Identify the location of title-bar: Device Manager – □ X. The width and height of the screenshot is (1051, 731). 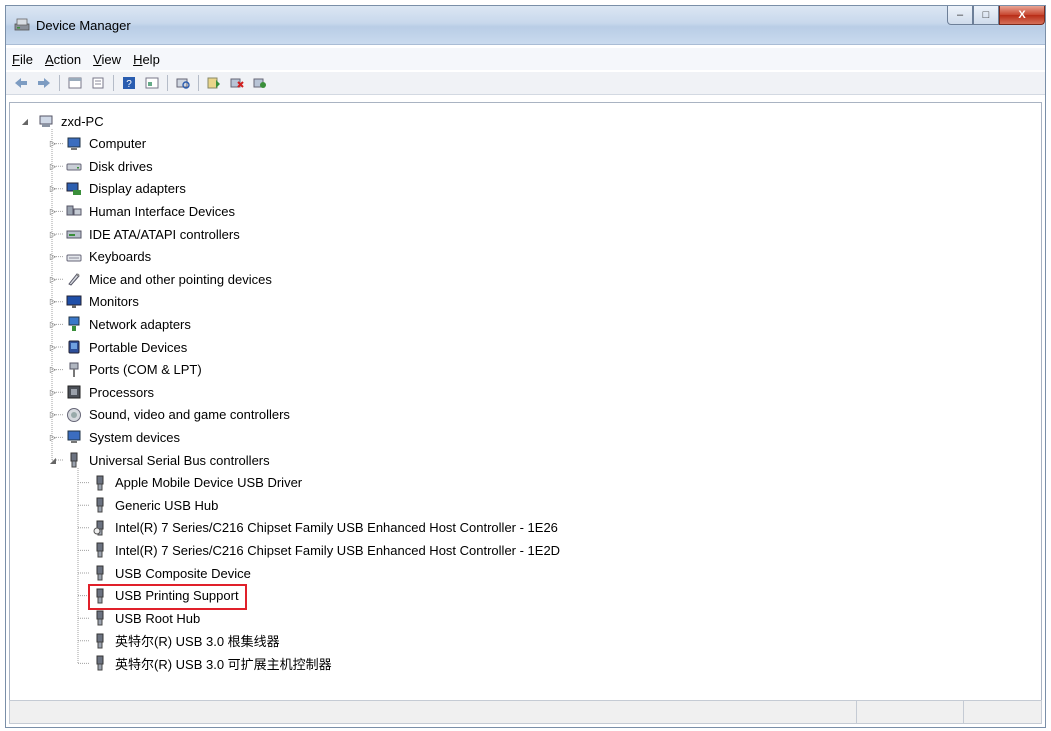
(525, 25).